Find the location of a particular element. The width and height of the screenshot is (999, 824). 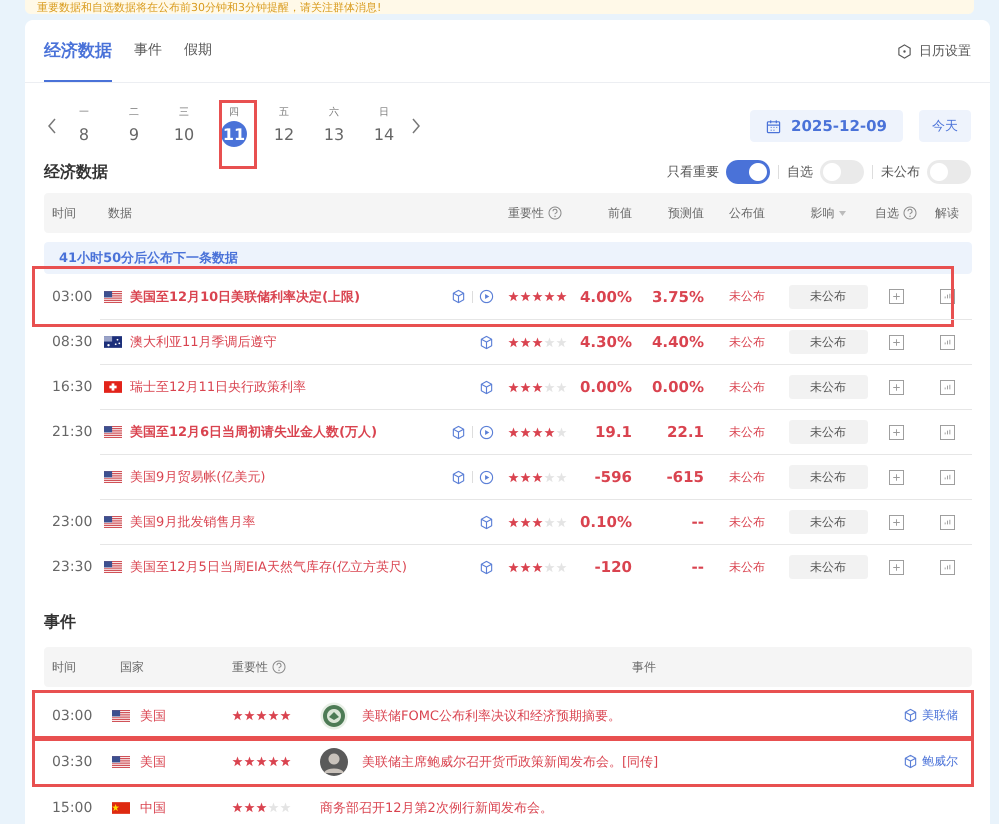

column-header: 预测值 is located at coordinates (686, 213).